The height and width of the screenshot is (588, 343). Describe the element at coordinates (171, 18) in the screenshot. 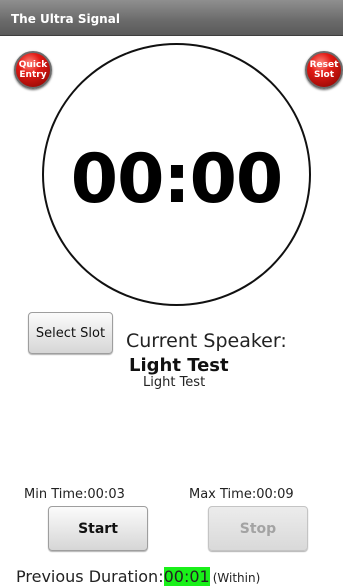

I see `title-bar: The Ultra Signal` at that location.